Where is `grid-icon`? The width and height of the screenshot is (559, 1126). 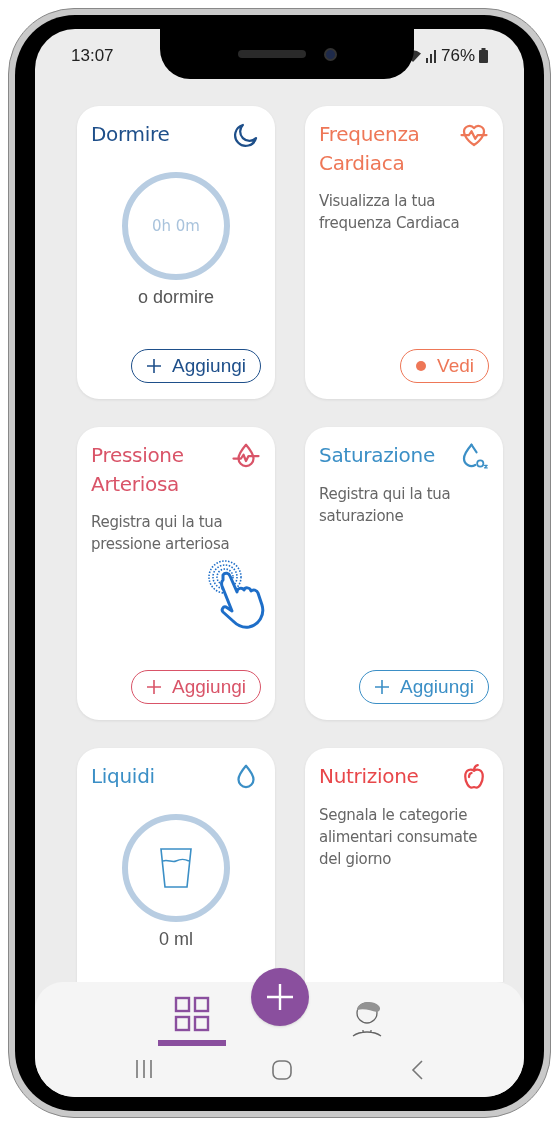 grid-icon is located at coordinates (192, 1014).